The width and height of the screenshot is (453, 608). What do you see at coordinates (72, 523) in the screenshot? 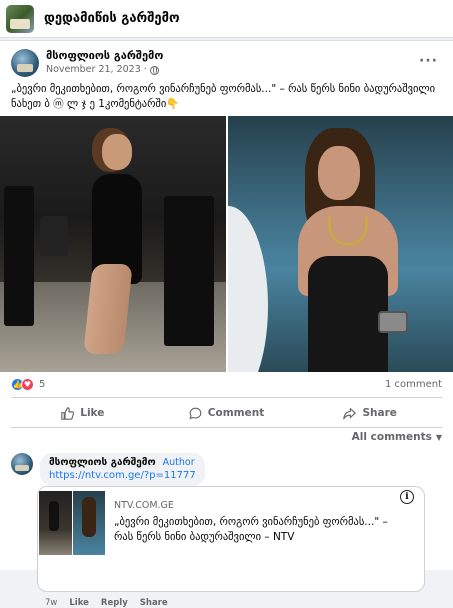
I see `link-preview-thumbnail` at bounding box center [72, 523].